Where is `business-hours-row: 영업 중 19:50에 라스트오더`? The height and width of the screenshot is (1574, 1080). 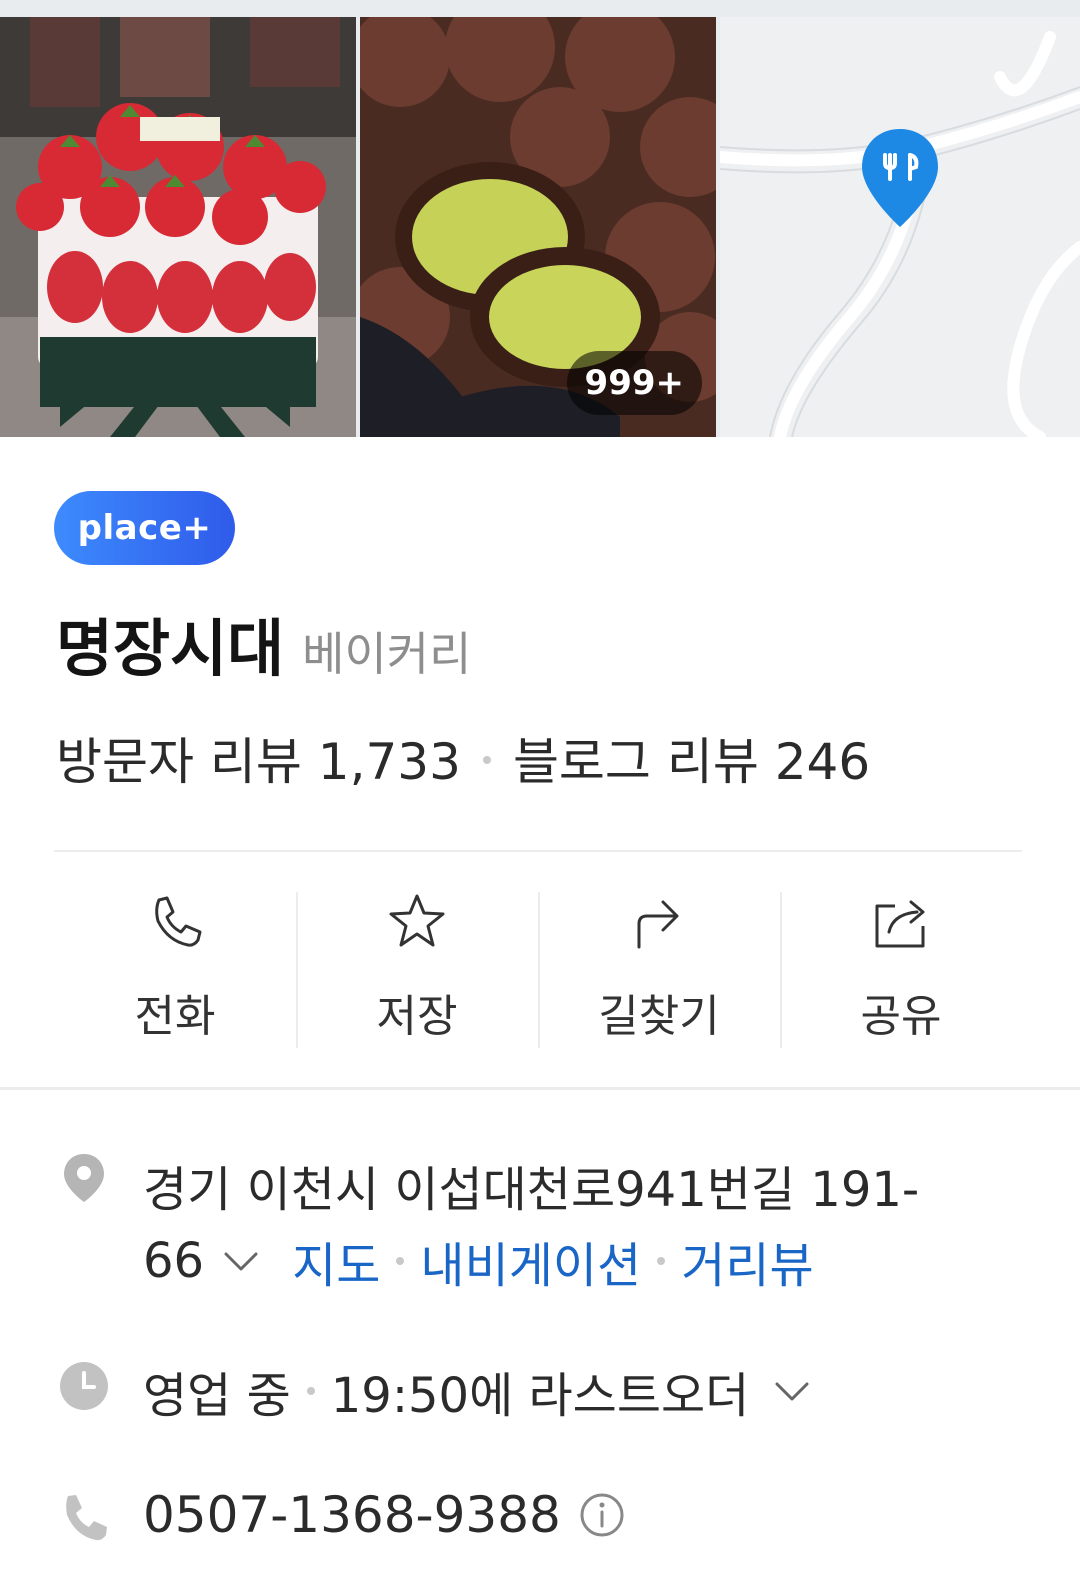 business-hours-row: 영업 중 19:50에 라스트오더 is located at coordinates (478, 1391).